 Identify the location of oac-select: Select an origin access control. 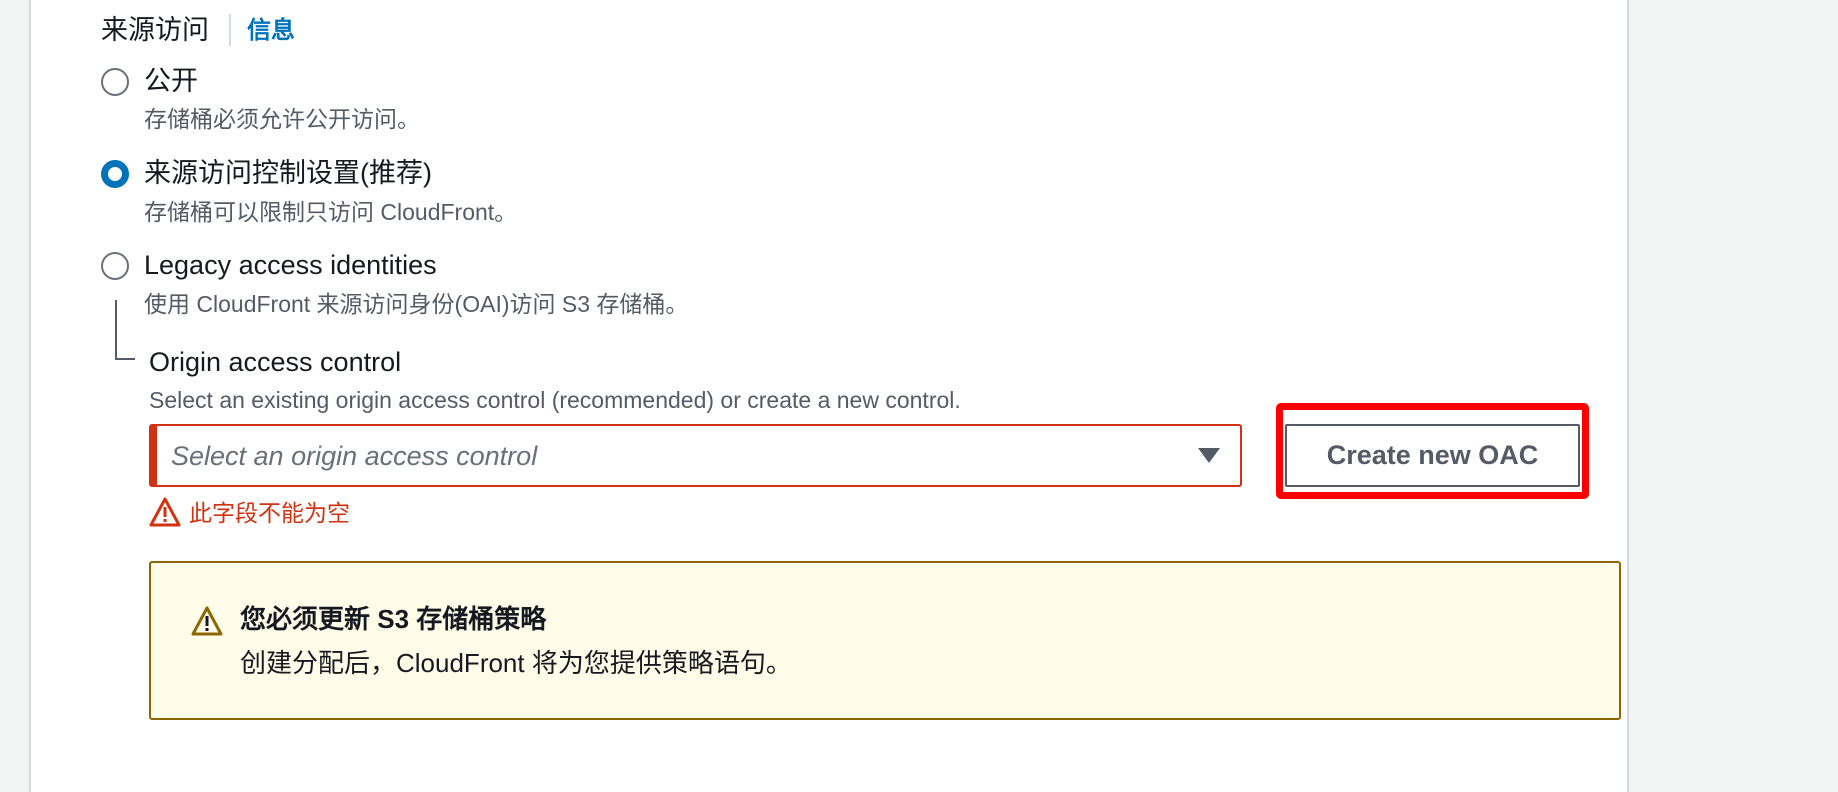
(695, 455).